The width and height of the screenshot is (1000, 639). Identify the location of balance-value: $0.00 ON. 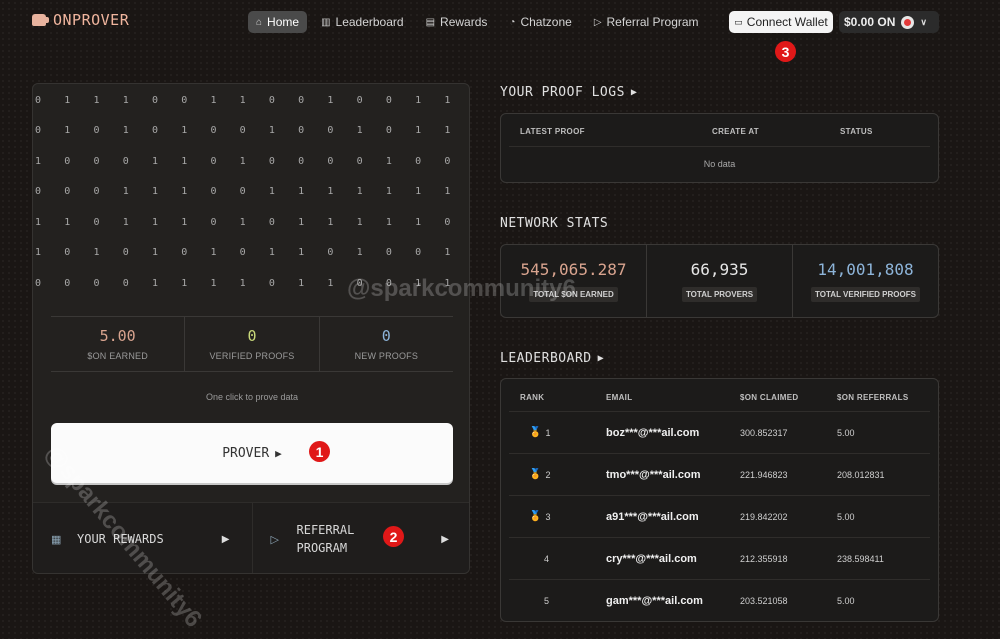
(870, 22).